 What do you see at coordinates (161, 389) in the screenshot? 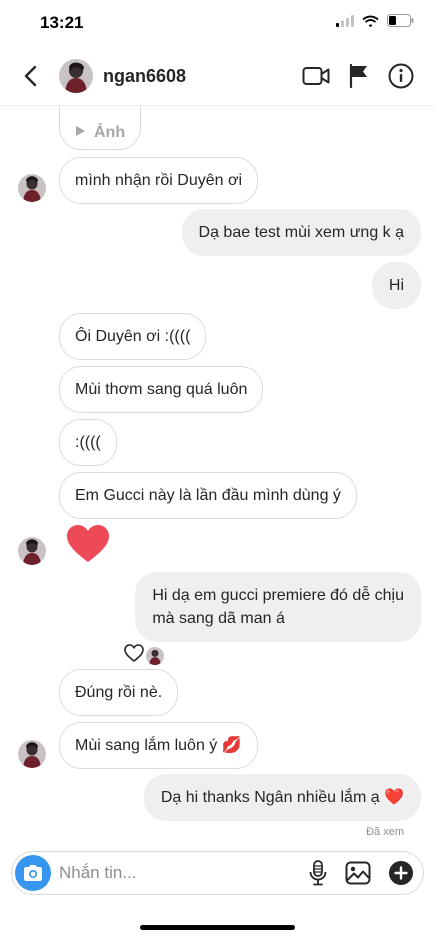
I see `incoming-message: Mùi thơm sang quá luôn` at bounding box center [161, 389].